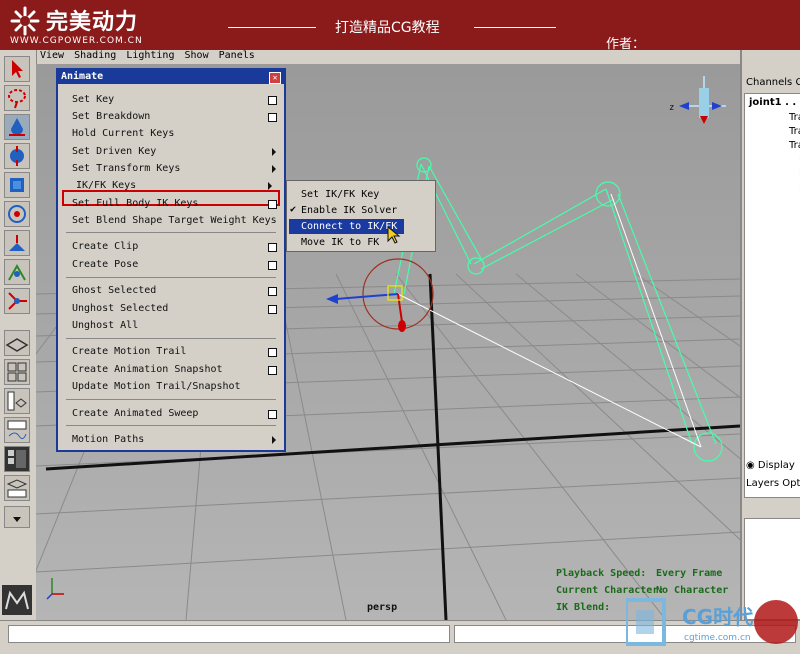 The image size is (800, 654). What do you see at coordinates (237, 55) in the screenshot?
I see `menu-panels: Panels` at bounding box center [237, 55].